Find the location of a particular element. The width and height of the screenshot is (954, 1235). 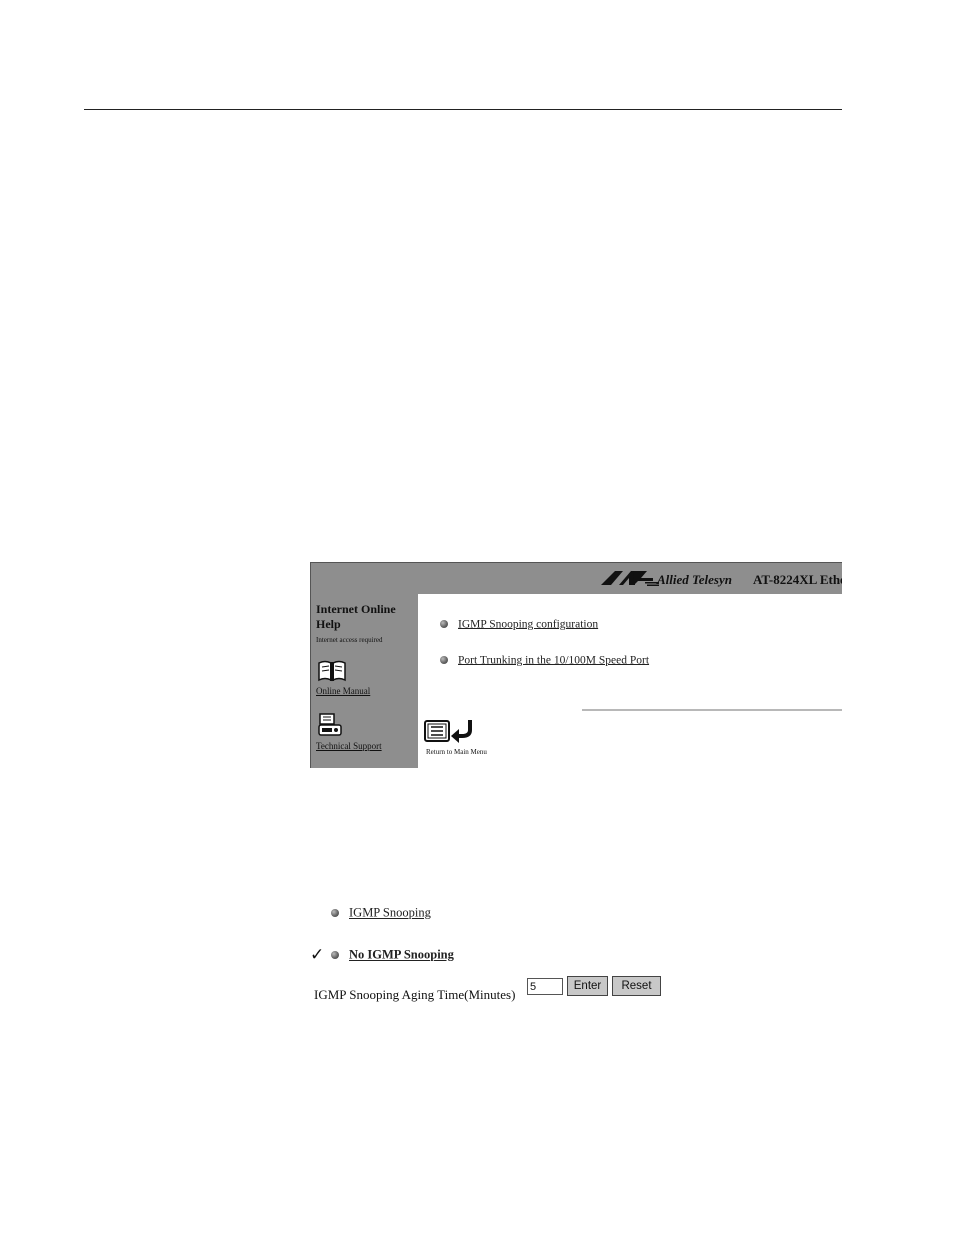

page-top-rule is located at coordinates (463, 109).